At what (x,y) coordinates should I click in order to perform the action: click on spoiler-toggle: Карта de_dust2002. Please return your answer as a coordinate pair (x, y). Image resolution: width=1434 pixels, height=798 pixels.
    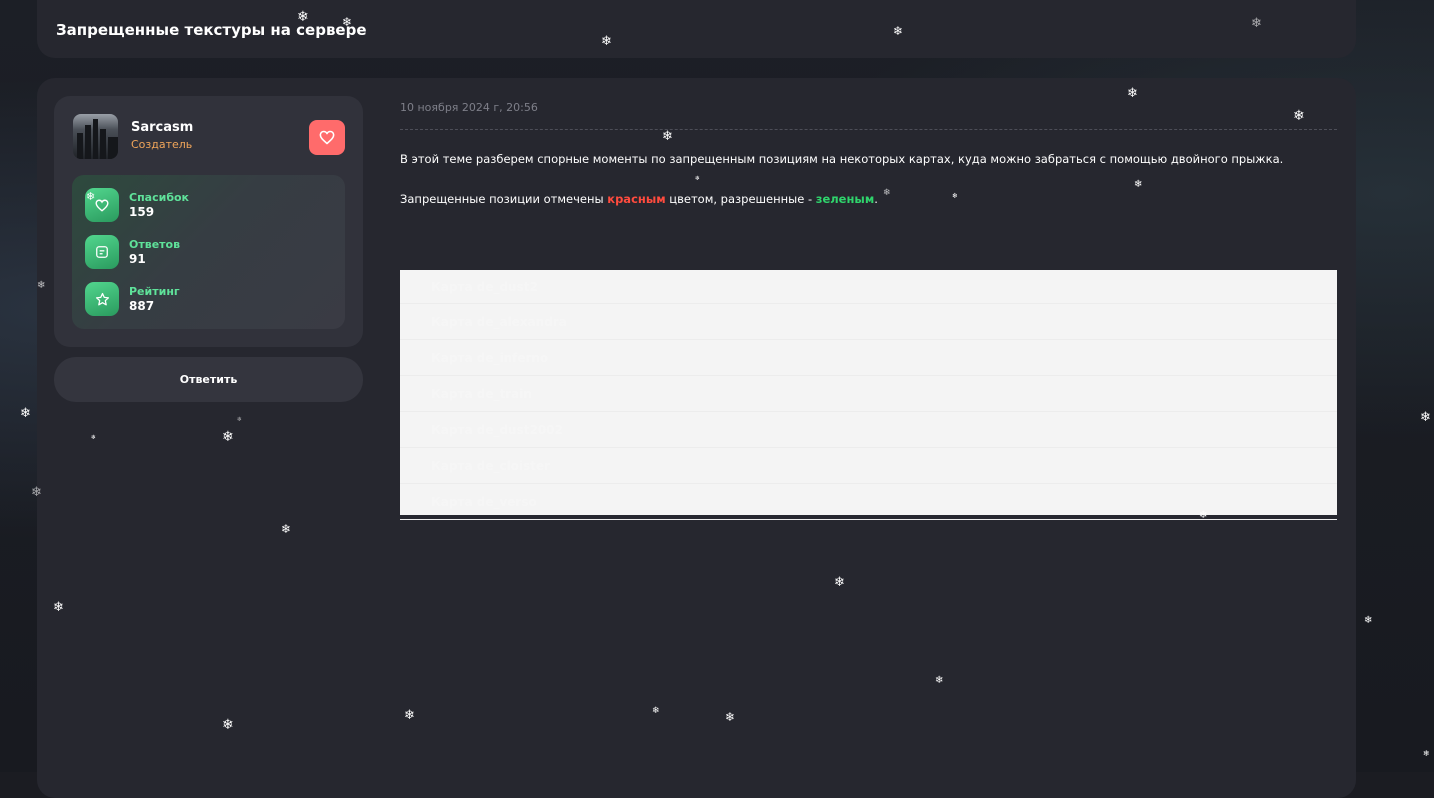
    Looking at the image, I should click on (868, 430).